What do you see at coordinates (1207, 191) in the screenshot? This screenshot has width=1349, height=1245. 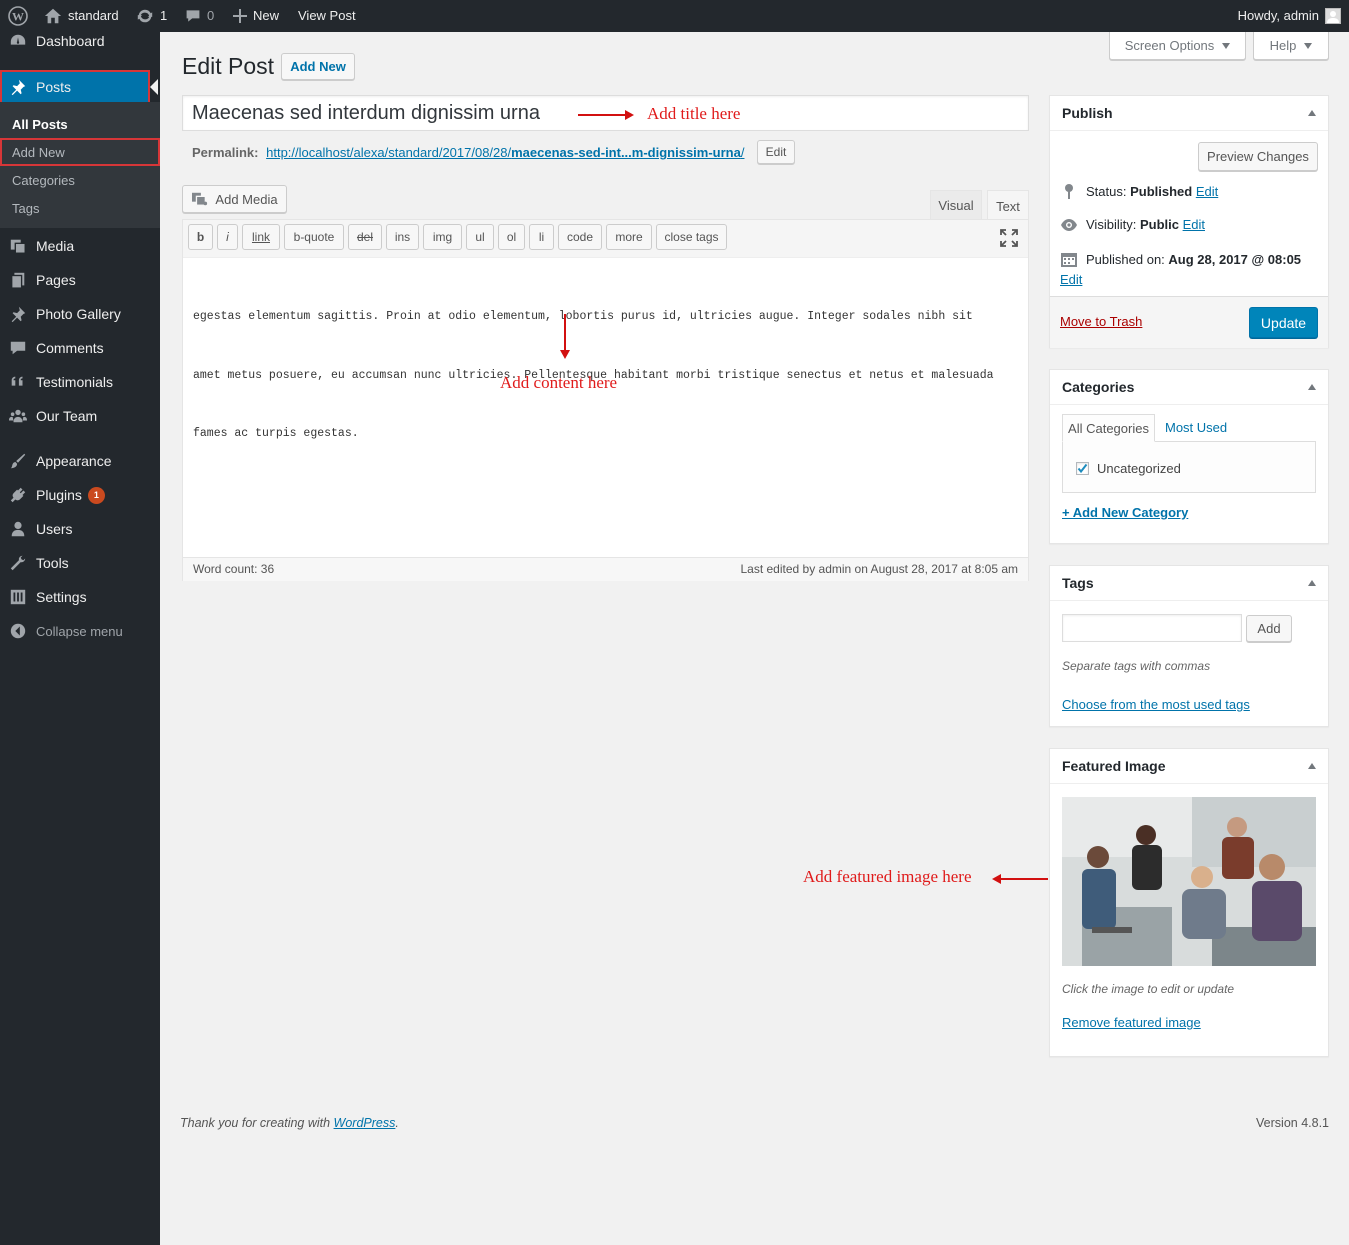 I see `status-edit-link: Edit` at bounding box center [1207, 191].